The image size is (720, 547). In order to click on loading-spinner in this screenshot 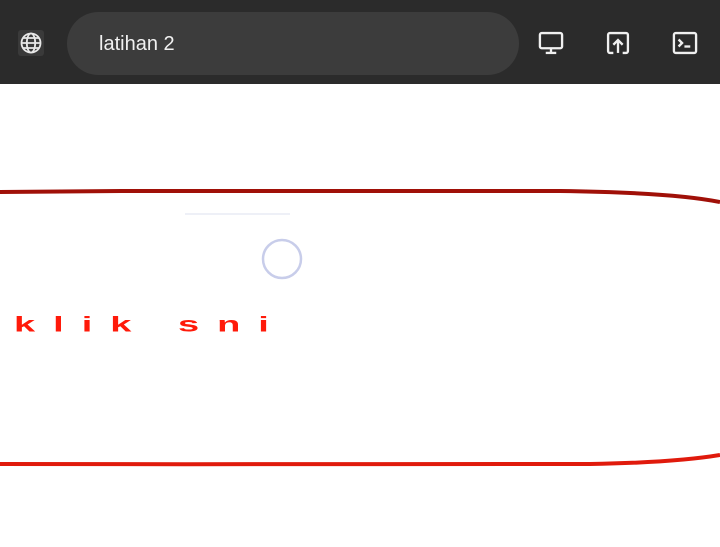, I will do `click(282, 259)`.